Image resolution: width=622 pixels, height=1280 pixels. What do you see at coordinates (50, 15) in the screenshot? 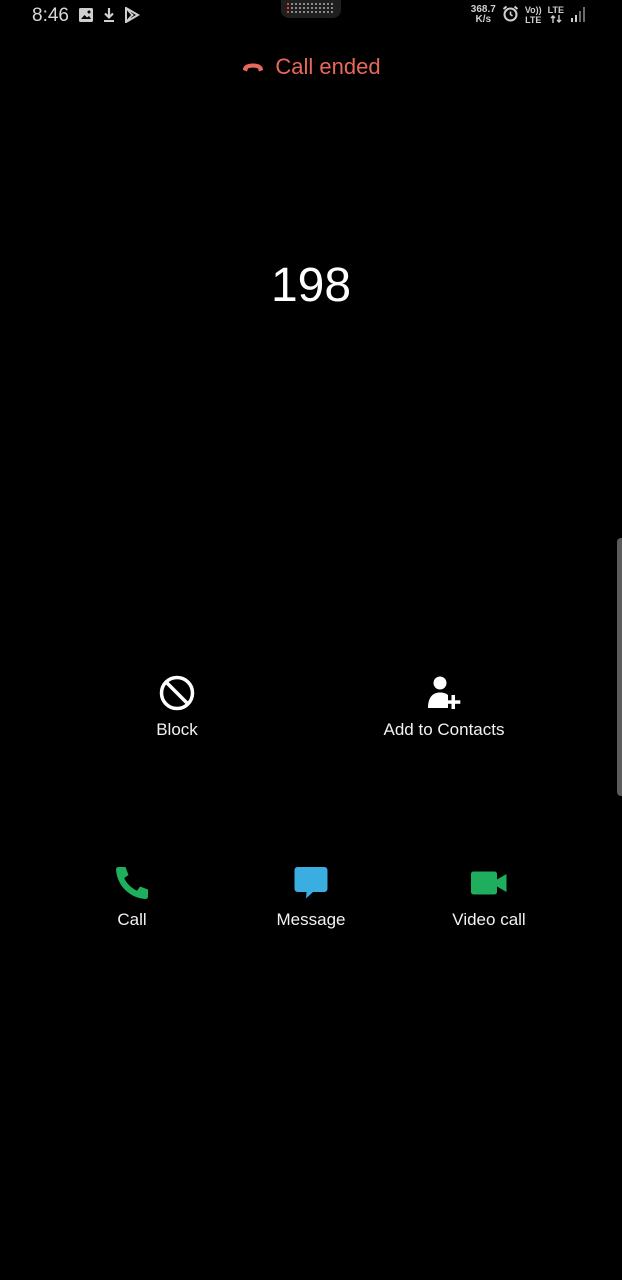
I see `status-time: 8:46` at bounding box center [50, 15].